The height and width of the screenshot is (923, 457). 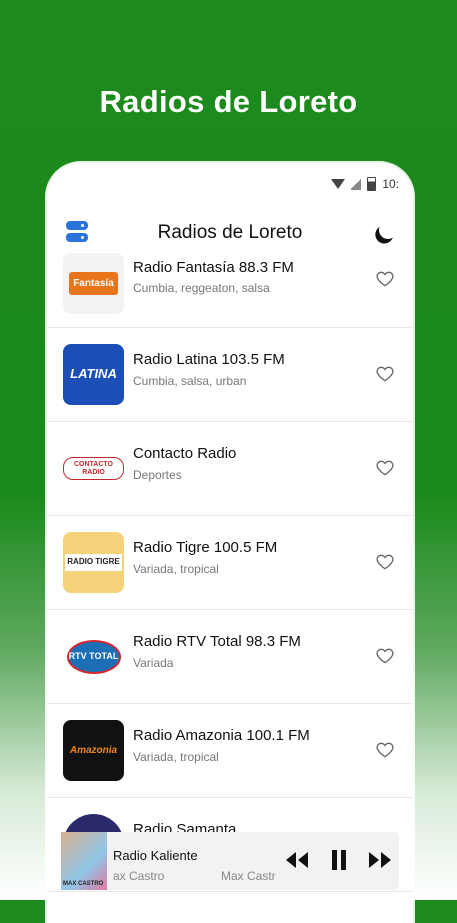 I want to click on fast-forward-icon, so click(x=380, y=860).